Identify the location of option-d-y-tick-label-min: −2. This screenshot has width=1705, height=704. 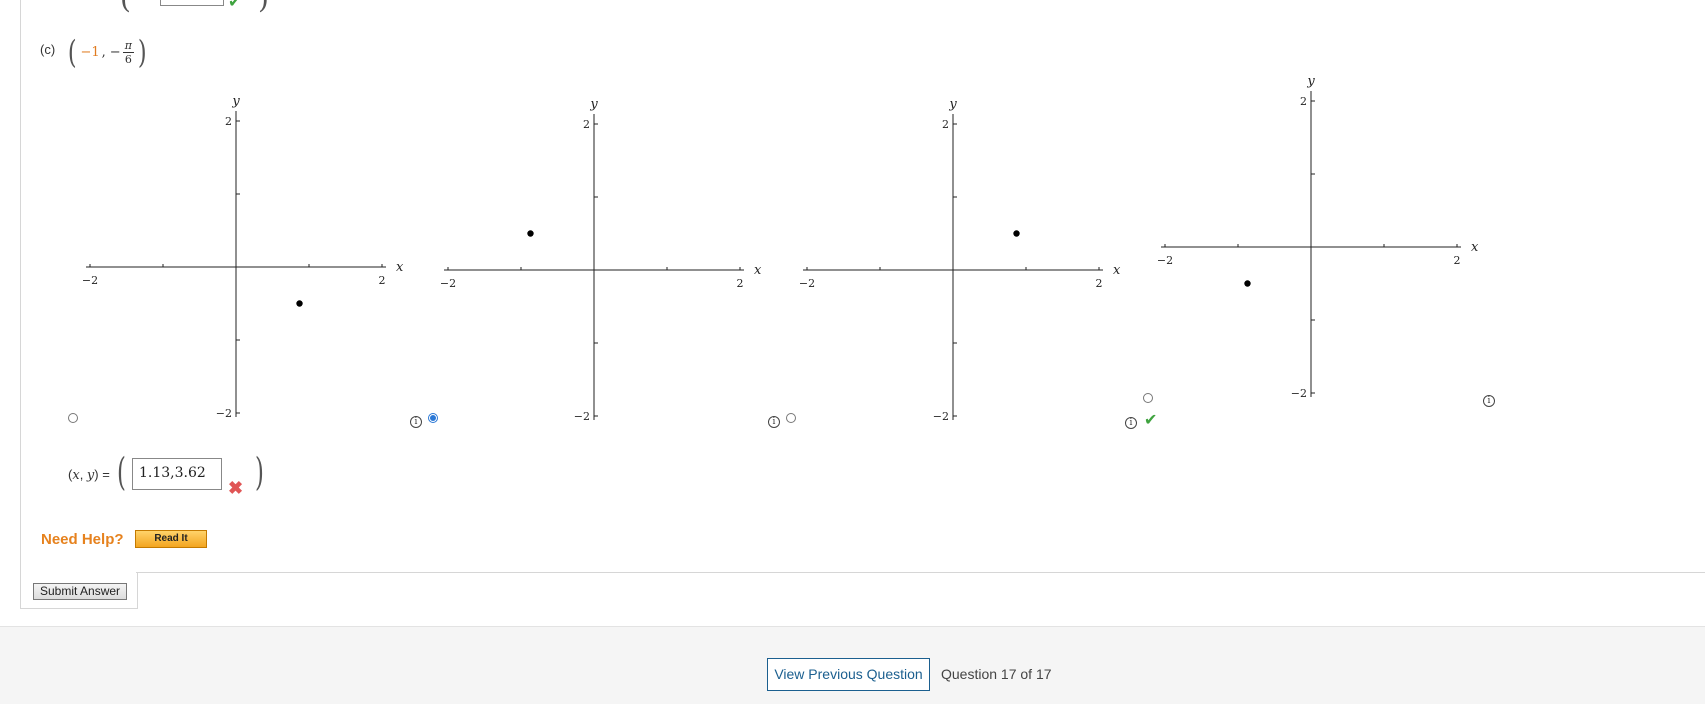
(1299, 393).